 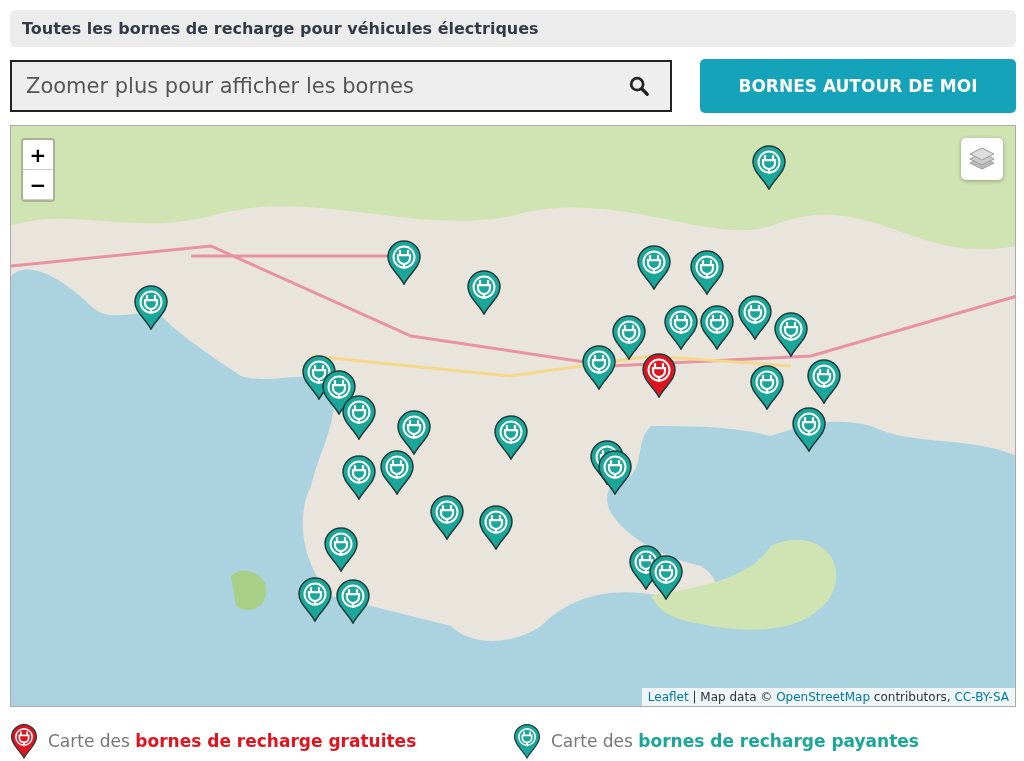 I want to click on openstreetmap-link: OpenStreetMap, so click(x=823, y=697).